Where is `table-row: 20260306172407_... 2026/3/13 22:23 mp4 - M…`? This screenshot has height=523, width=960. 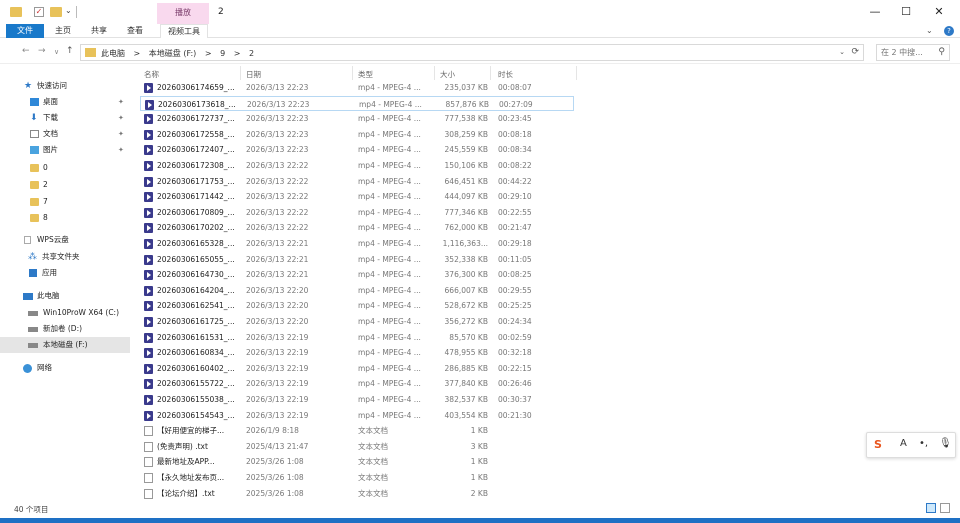
table-row: 20260306172407_... 2026/3/13 22:23 mp4 - M… is located at coordinates (360, 149).